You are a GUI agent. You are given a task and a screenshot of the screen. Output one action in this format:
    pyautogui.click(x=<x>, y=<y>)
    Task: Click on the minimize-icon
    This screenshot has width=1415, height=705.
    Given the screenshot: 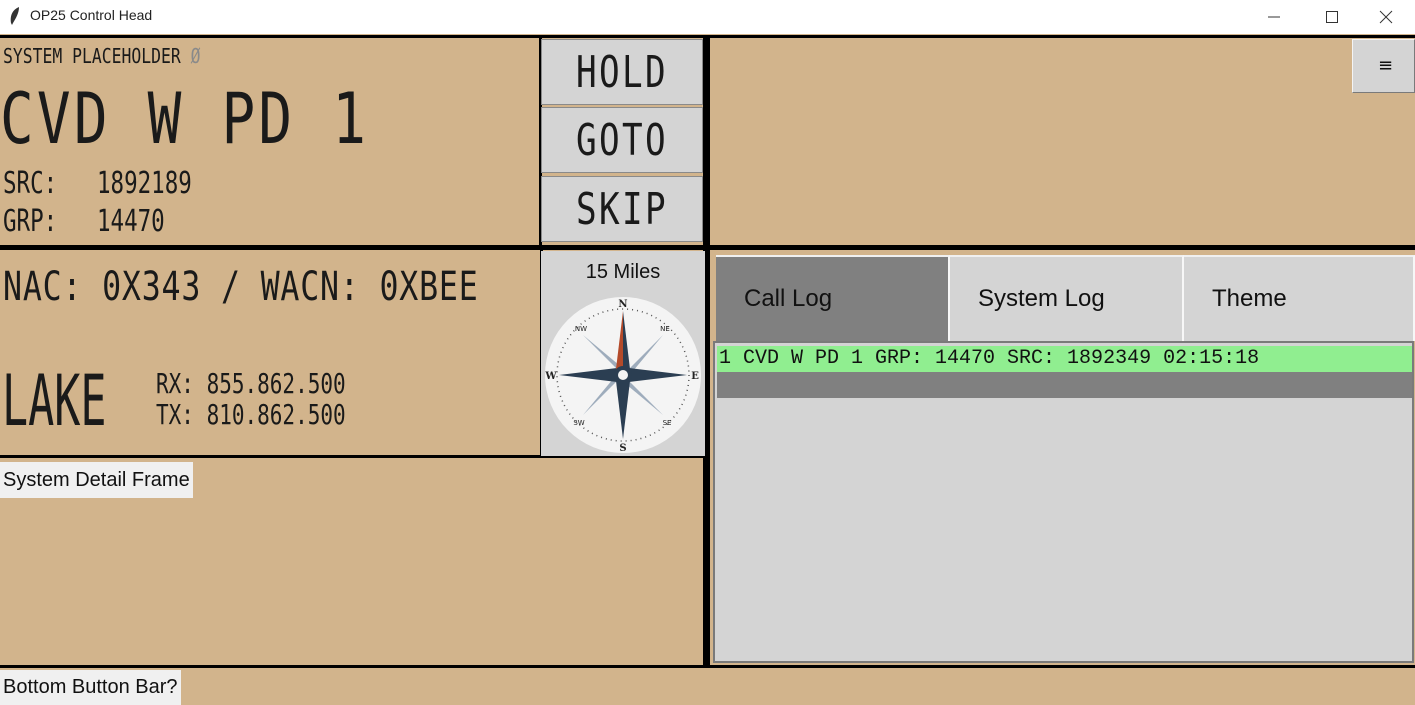 What is the action you would take?
    pyautogui.click(x=1274, y=17)
    